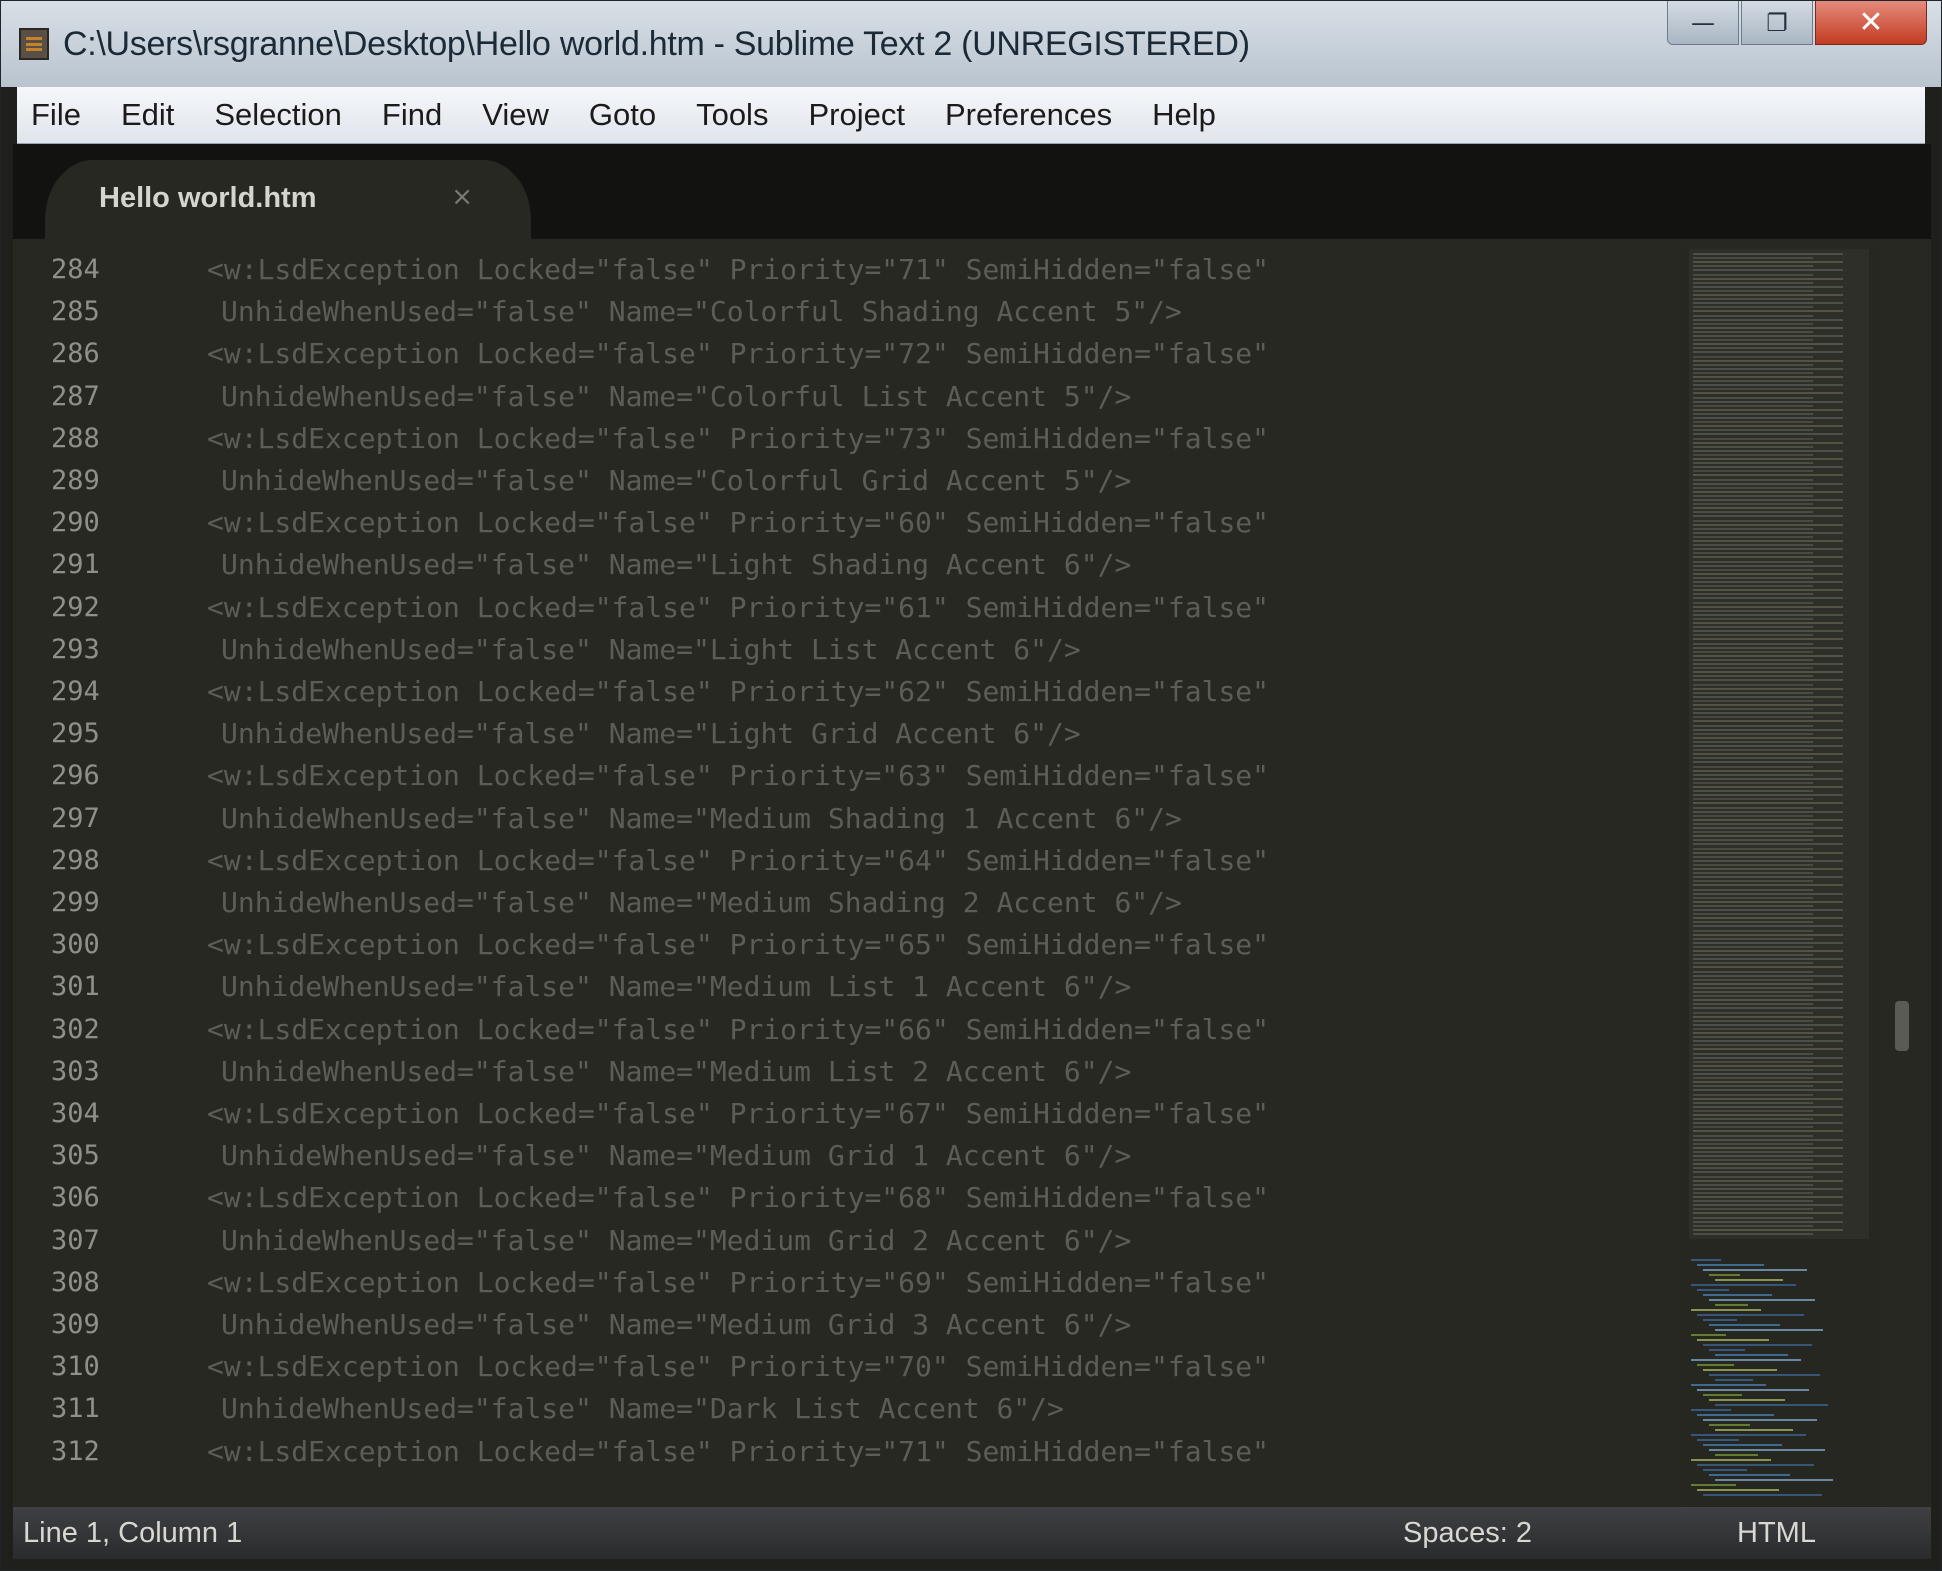 The width and height of the screenshot is (1942, 1571). What do you see at coordinates (75, 1198) in the screenshot?
I see `line-number: 306` at bounding box center [75, 1198].